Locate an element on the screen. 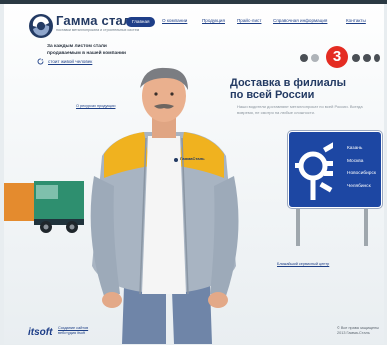 Image resolution: width=387 pixels, height=345 pixels. nav-item-about: О компании is located at coordinates (174, 21).